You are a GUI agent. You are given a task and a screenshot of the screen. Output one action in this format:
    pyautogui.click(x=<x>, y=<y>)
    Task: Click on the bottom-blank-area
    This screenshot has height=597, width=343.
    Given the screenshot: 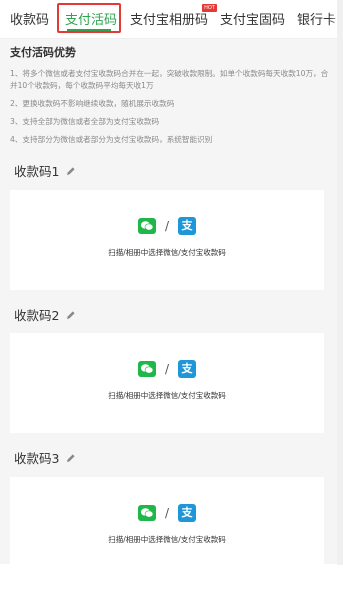 What is the action you would take?
    pyautogui.click(x=171, y=581)
    